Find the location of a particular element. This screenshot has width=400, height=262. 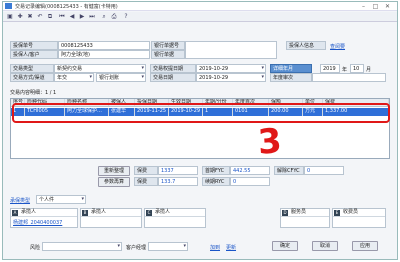

trade-type-select: 新契约交易 is located at coordinates (100, 68).